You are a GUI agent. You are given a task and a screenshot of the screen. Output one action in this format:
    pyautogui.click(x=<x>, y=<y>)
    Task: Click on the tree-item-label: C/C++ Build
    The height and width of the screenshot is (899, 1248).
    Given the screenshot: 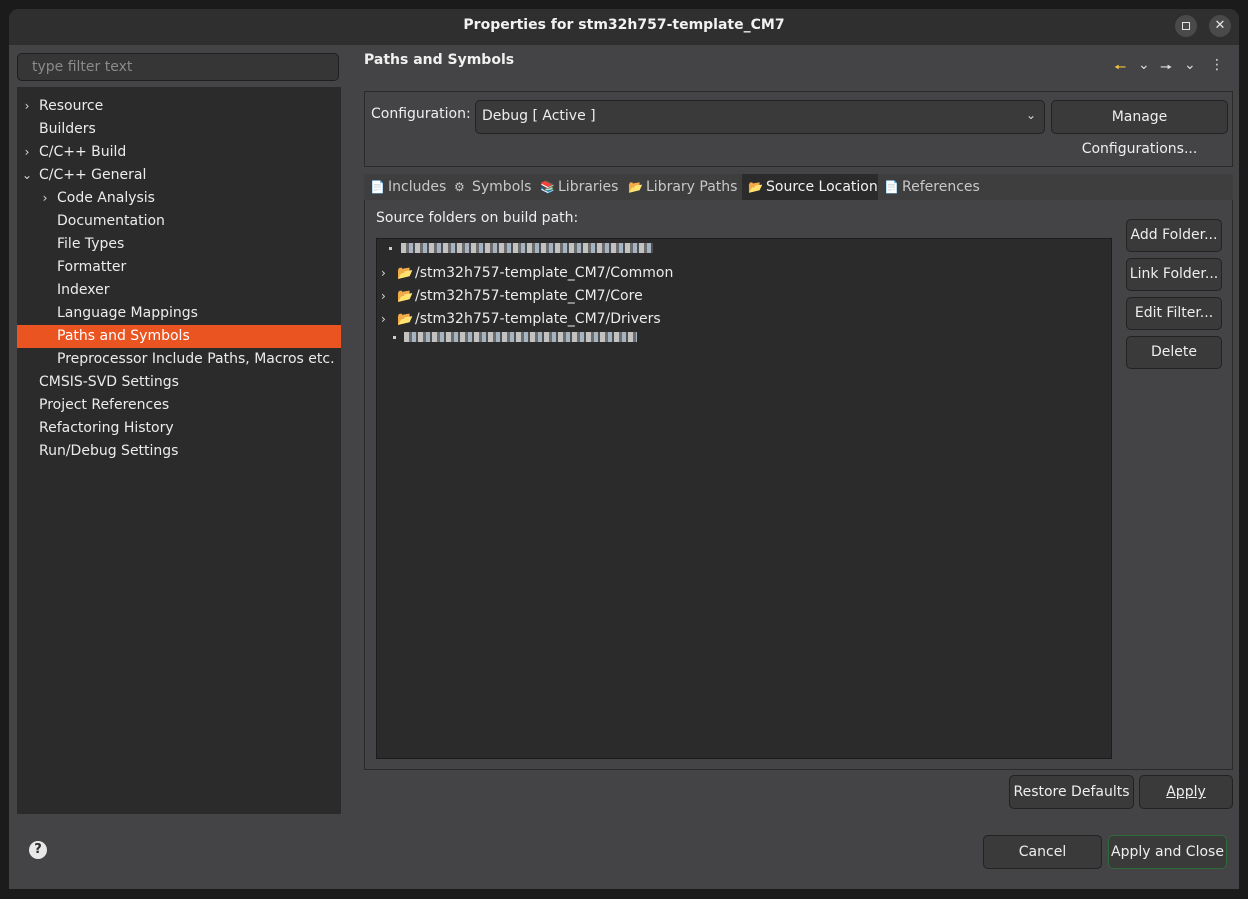 What is the action you would take?
    pyautogui.click(x=83, y=152)
    